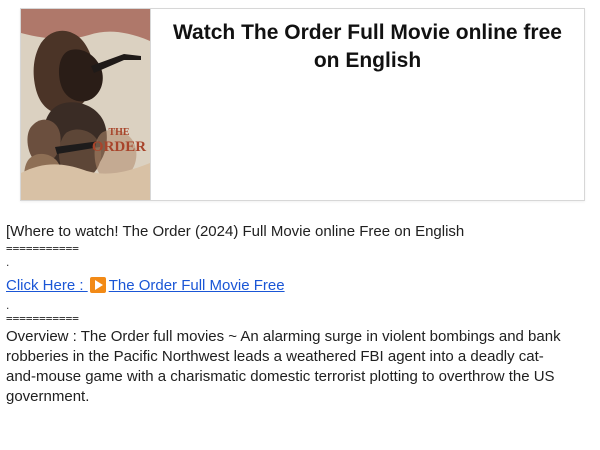  Describe the element at coordinates (300, 286) in the screenshot. I see `watch-link-line: Click Here : The Order Full Movie Free` at that location.